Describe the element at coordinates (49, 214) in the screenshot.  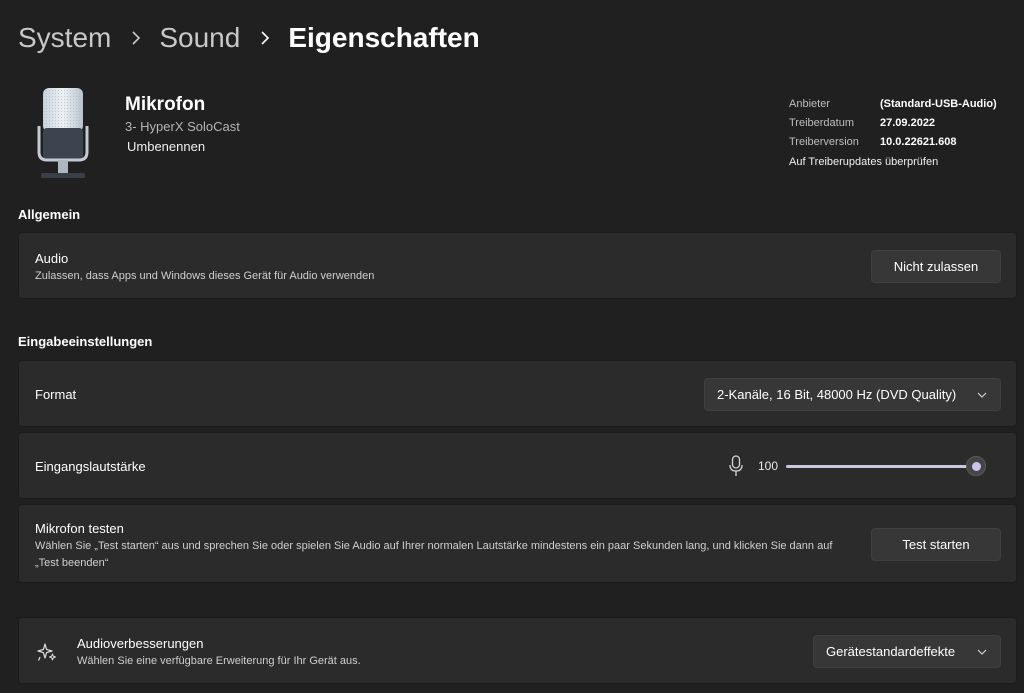
I see `section-title-general: Allgemein` at that location.